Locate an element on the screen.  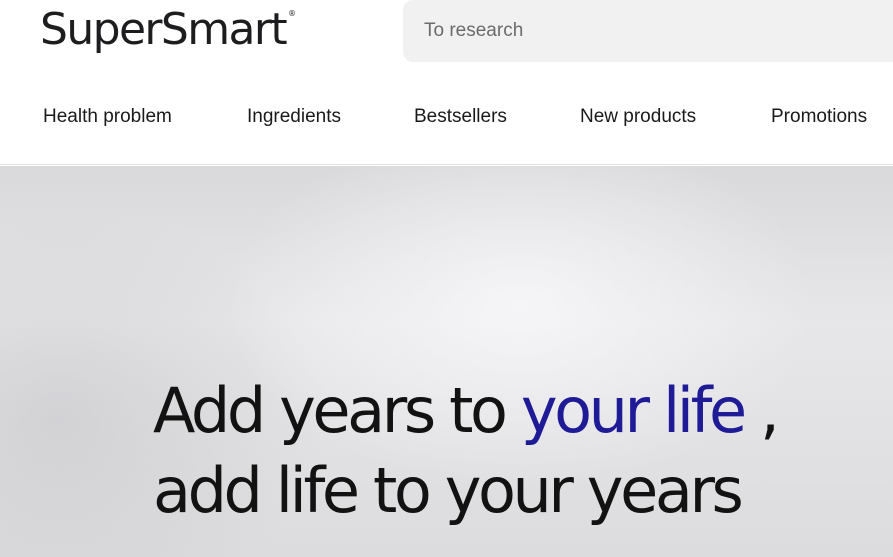
nav-item-bestsellers: Bestsellers is located at coordinates (460, 117).